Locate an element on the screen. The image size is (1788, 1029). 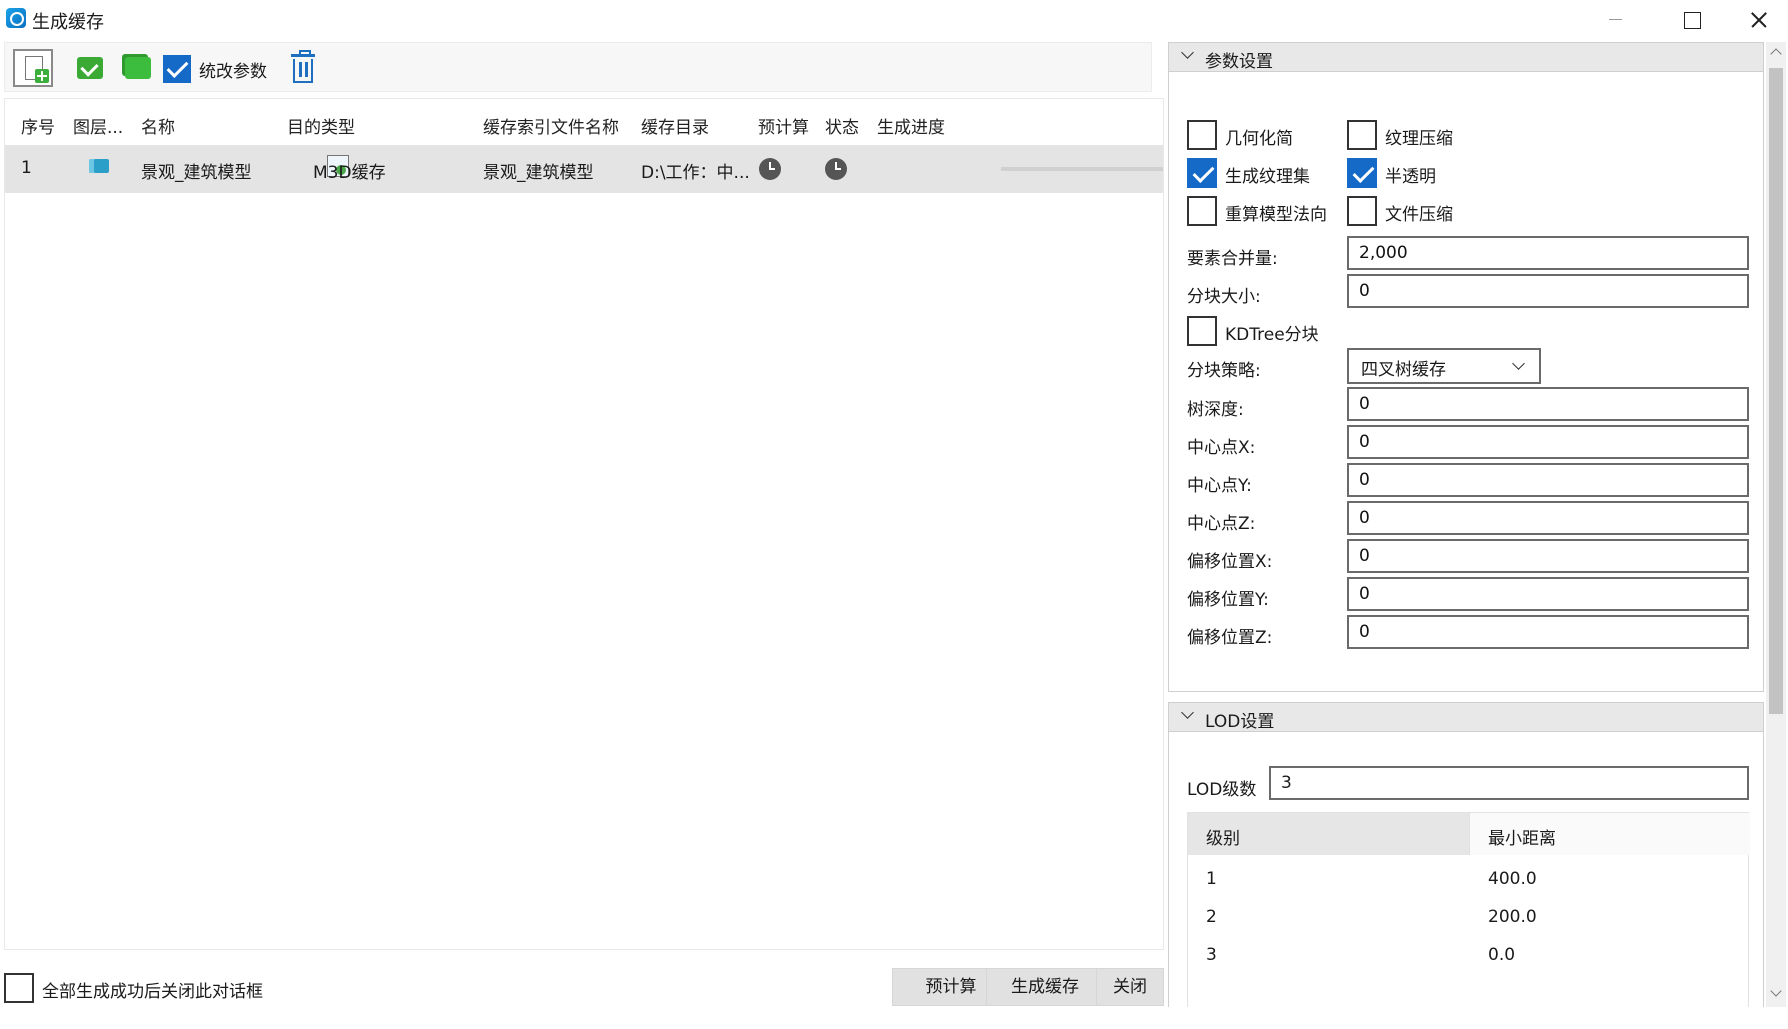
lod-section-title: LOD设置 is located at coordinates (1240, 722).